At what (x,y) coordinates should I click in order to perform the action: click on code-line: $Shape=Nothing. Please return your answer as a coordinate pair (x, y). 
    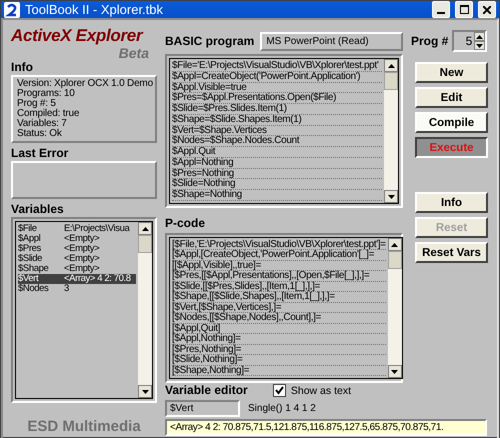
    Looking at the image, I should click on (277, 195).